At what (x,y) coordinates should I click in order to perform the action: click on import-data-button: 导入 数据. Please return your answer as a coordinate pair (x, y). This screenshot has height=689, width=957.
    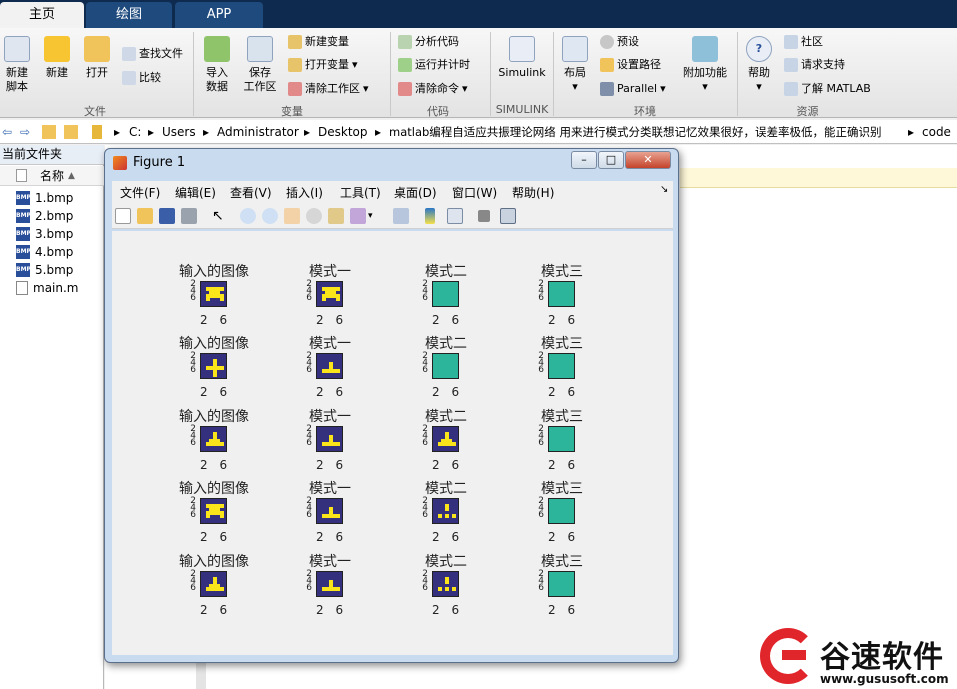
    Looking at the image, I should click on (217, 65).